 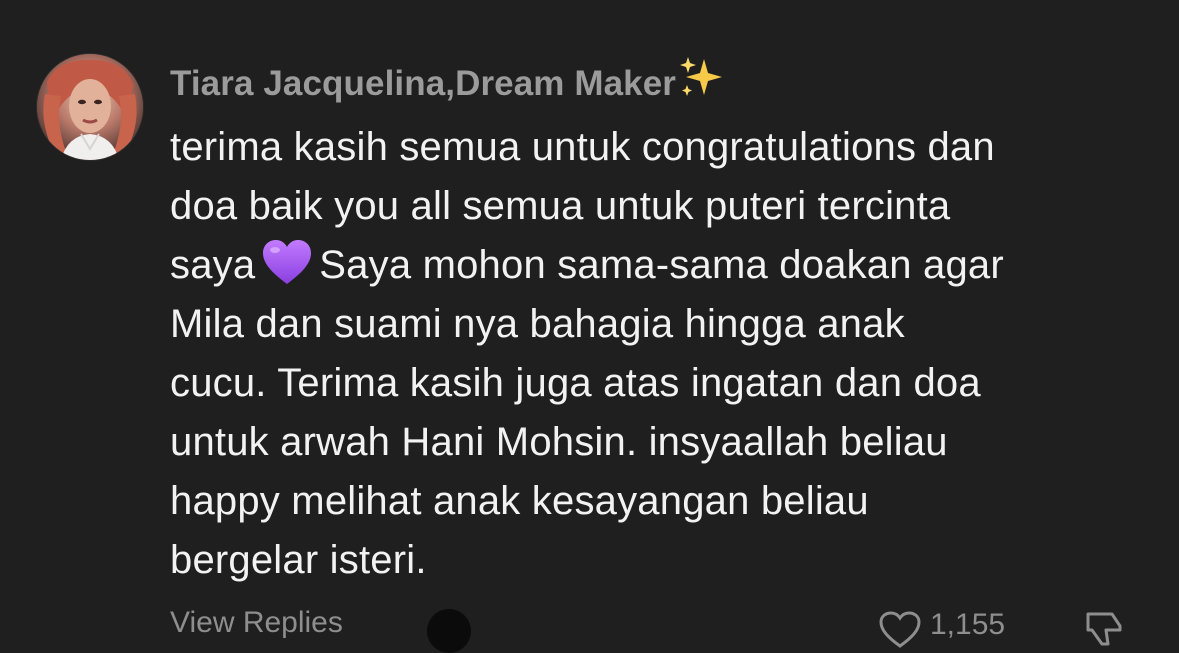 I want to click on avatar-photo-icon, so click(x=90, y=107).